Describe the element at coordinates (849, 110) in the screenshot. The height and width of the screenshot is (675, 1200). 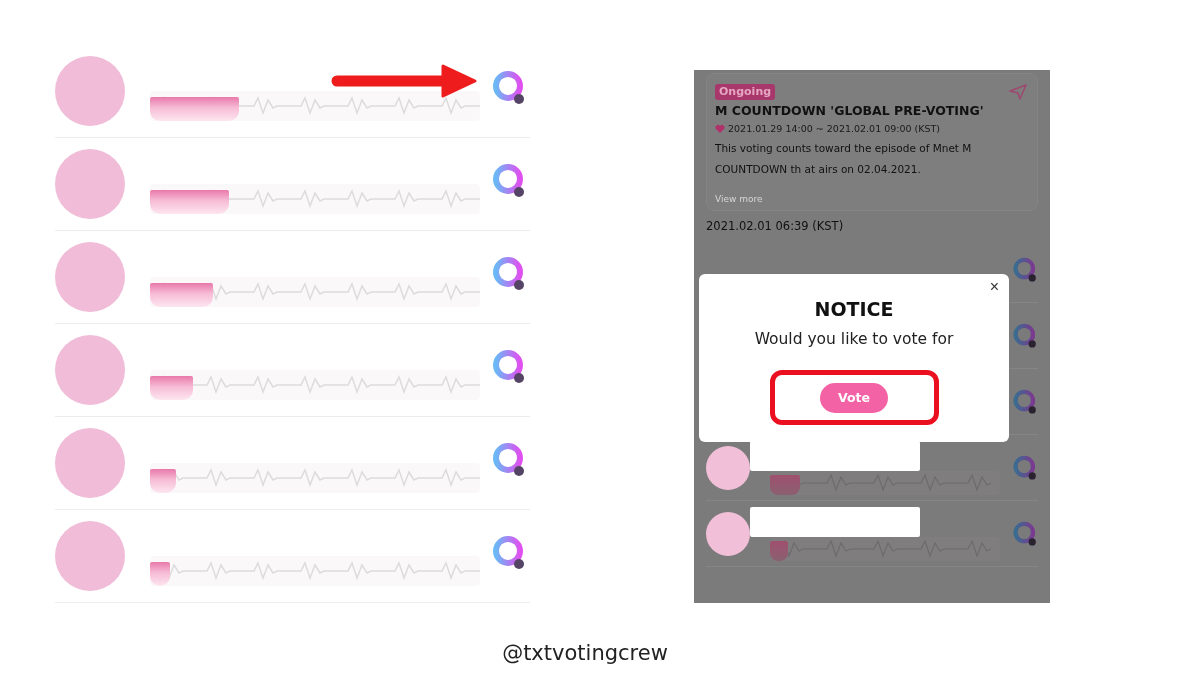
I see `vote-title: M COUNTDOWN 'GLOBAL PRE-VOTING'` at that location.